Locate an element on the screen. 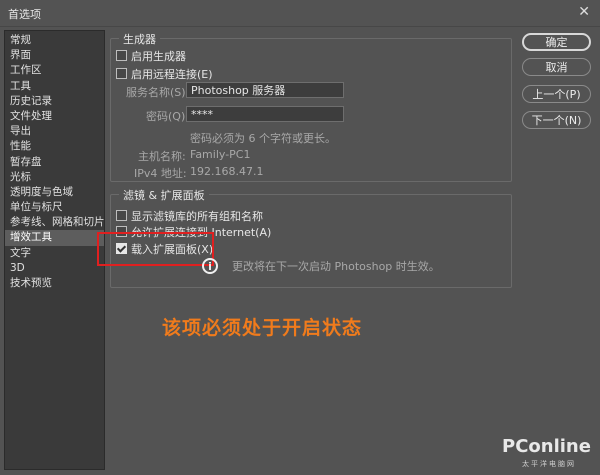 This screenshot has width=600, height=475. service-name-field: Photoshop 服务器 is located at coordinates (265, 90).